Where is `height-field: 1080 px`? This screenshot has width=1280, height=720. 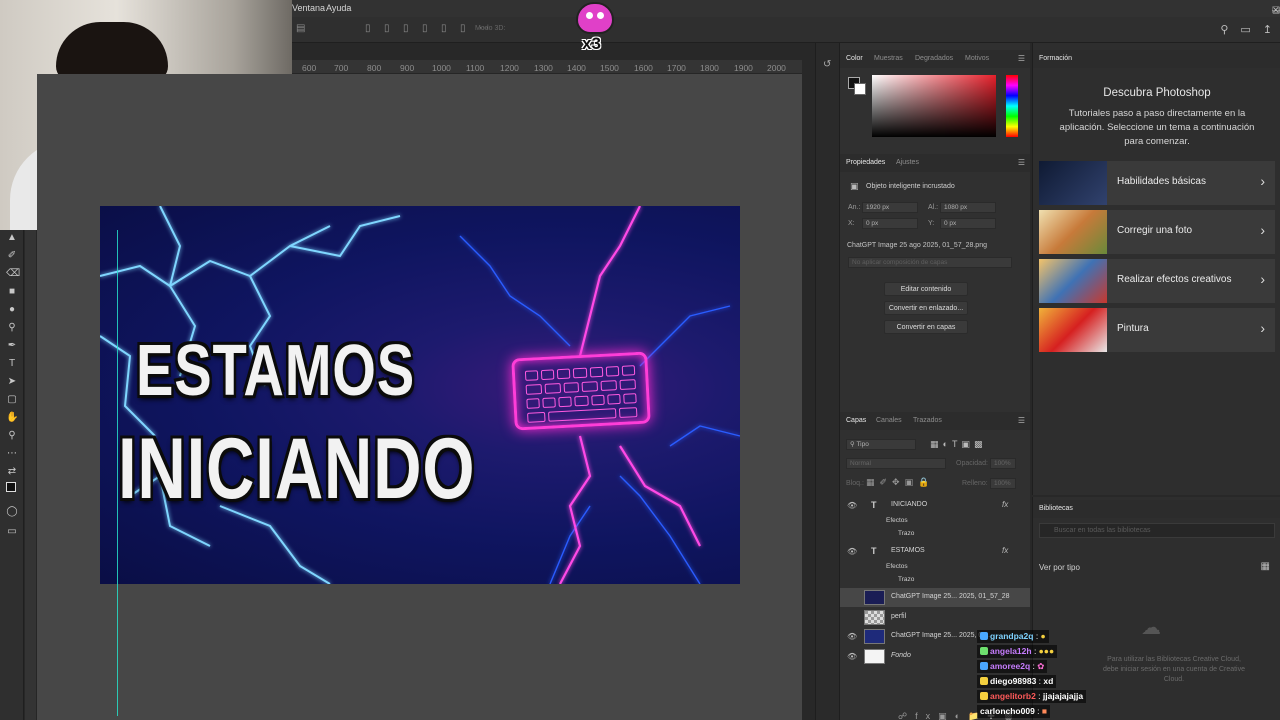 height-field: 1080 px is located at coordinates (968, 207).